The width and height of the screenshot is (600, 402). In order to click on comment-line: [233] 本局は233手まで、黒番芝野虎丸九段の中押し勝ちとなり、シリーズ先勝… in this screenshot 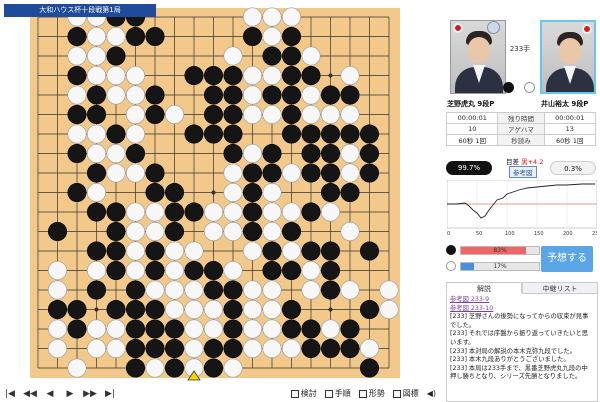, I will do `click(519, 372)`.